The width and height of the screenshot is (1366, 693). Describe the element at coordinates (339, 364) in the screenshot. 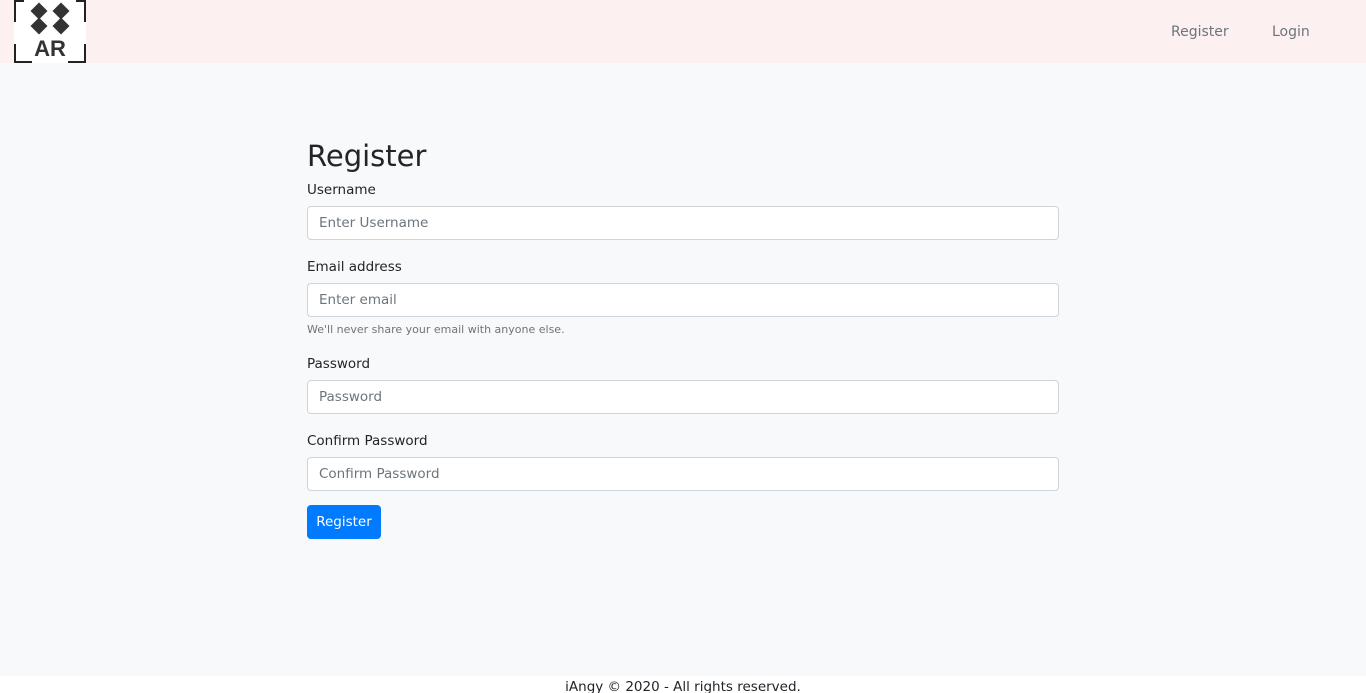

I see `password-label: Password` at that location.